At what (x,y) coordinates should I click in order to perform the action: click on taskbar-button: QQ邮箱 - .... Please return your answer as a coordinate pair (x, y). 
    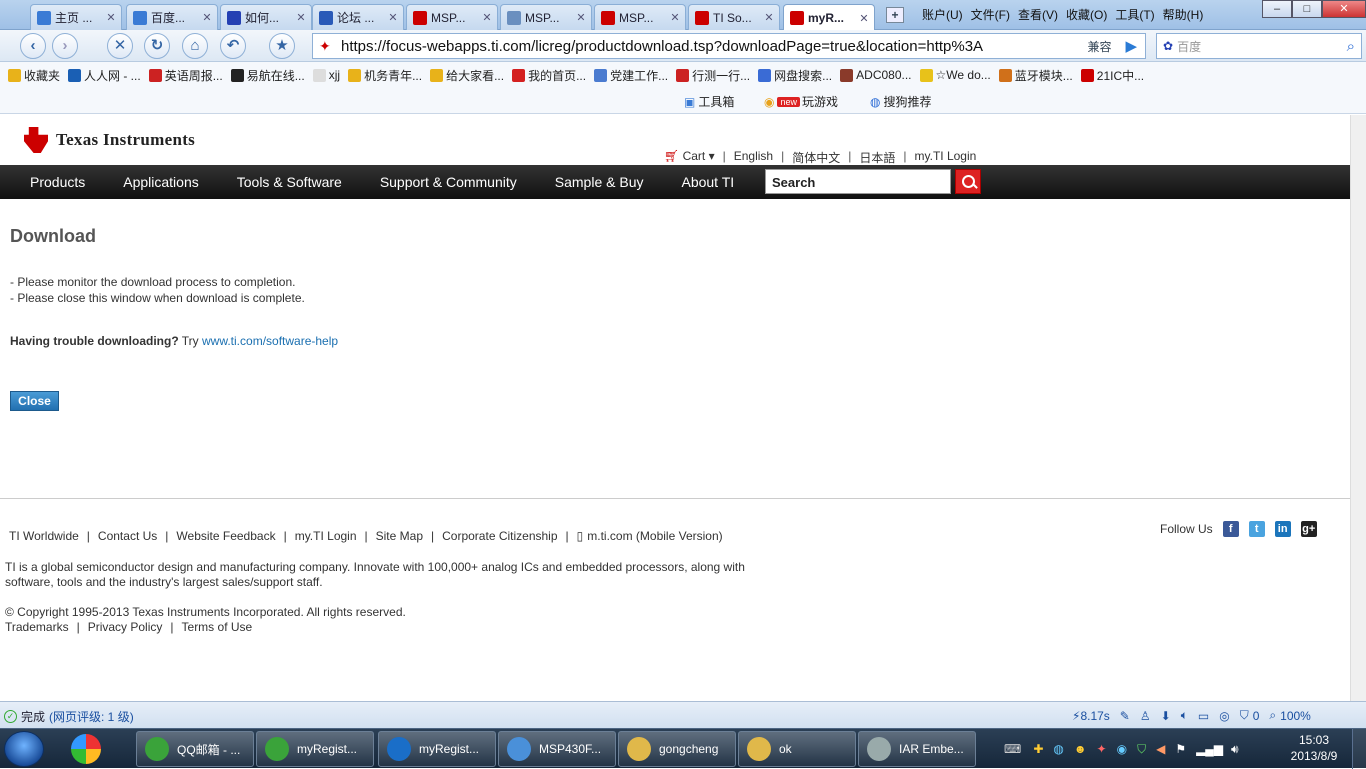
    Looking at the image, I should click on (195, 749).